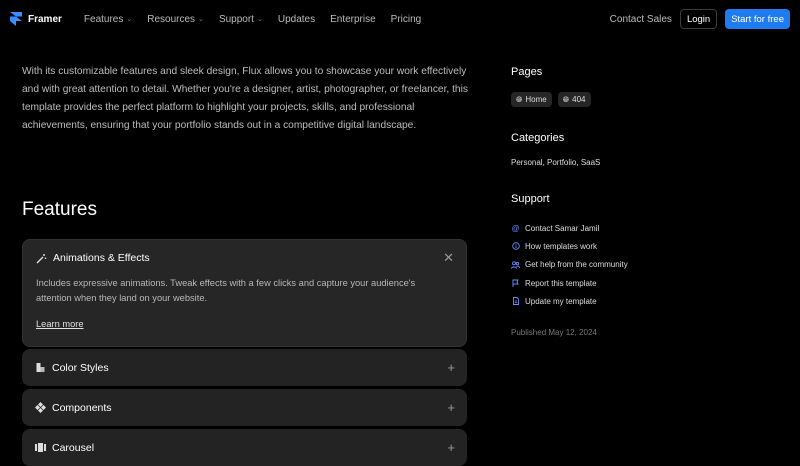 The height and width of the screenshot is (466, 800). What do you see at coordinates (244, 407) in the screenshot?
I see `accordion-item-components: Components +` at bounding box center [244, 407].